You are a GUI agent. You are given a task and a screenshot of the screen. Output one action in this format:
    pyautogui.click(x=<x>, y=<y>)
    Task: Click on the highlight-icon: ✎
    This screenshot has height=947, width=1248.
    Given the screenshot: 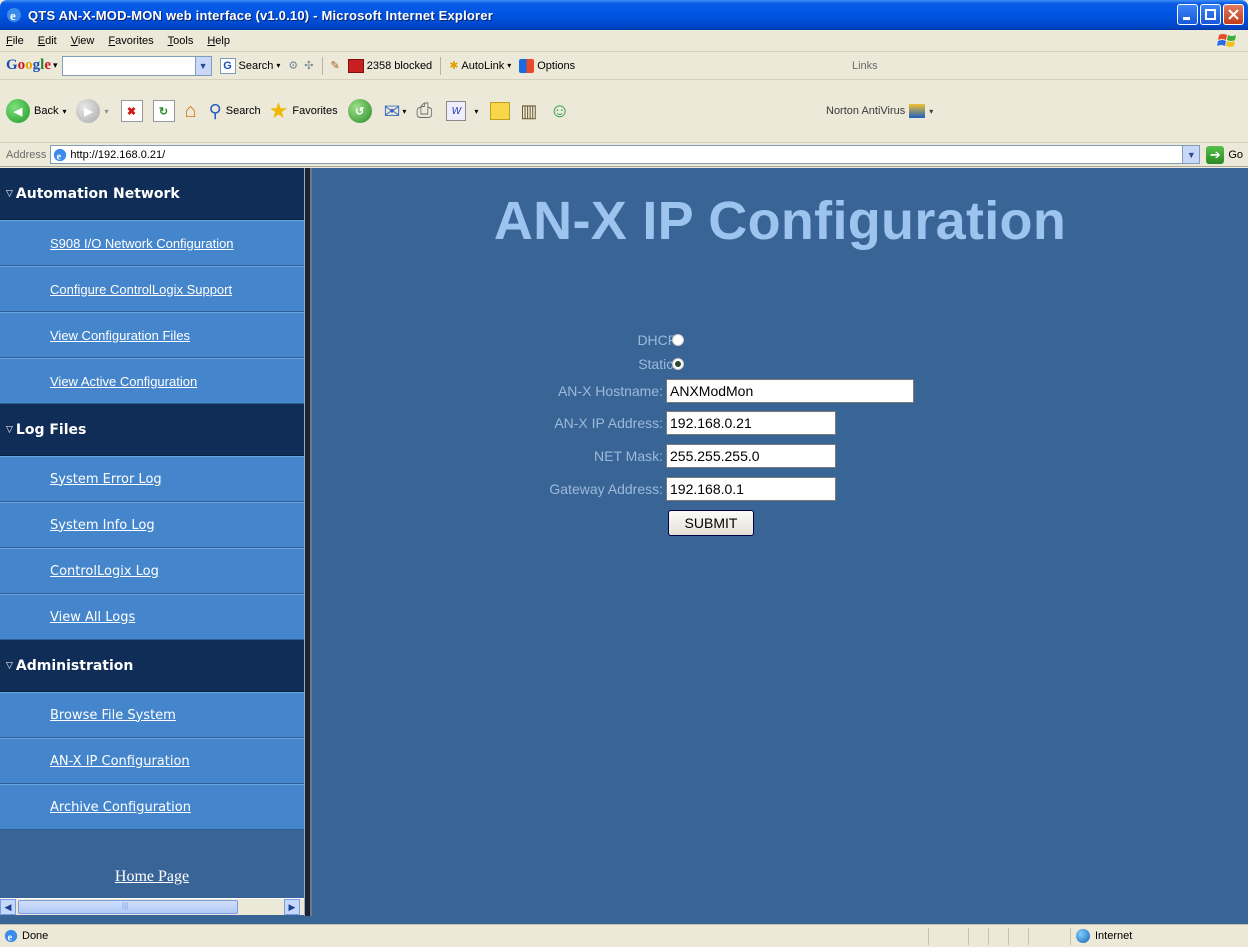 What is the action you would take?
    pyautogui.click(x=335, y=65)
    